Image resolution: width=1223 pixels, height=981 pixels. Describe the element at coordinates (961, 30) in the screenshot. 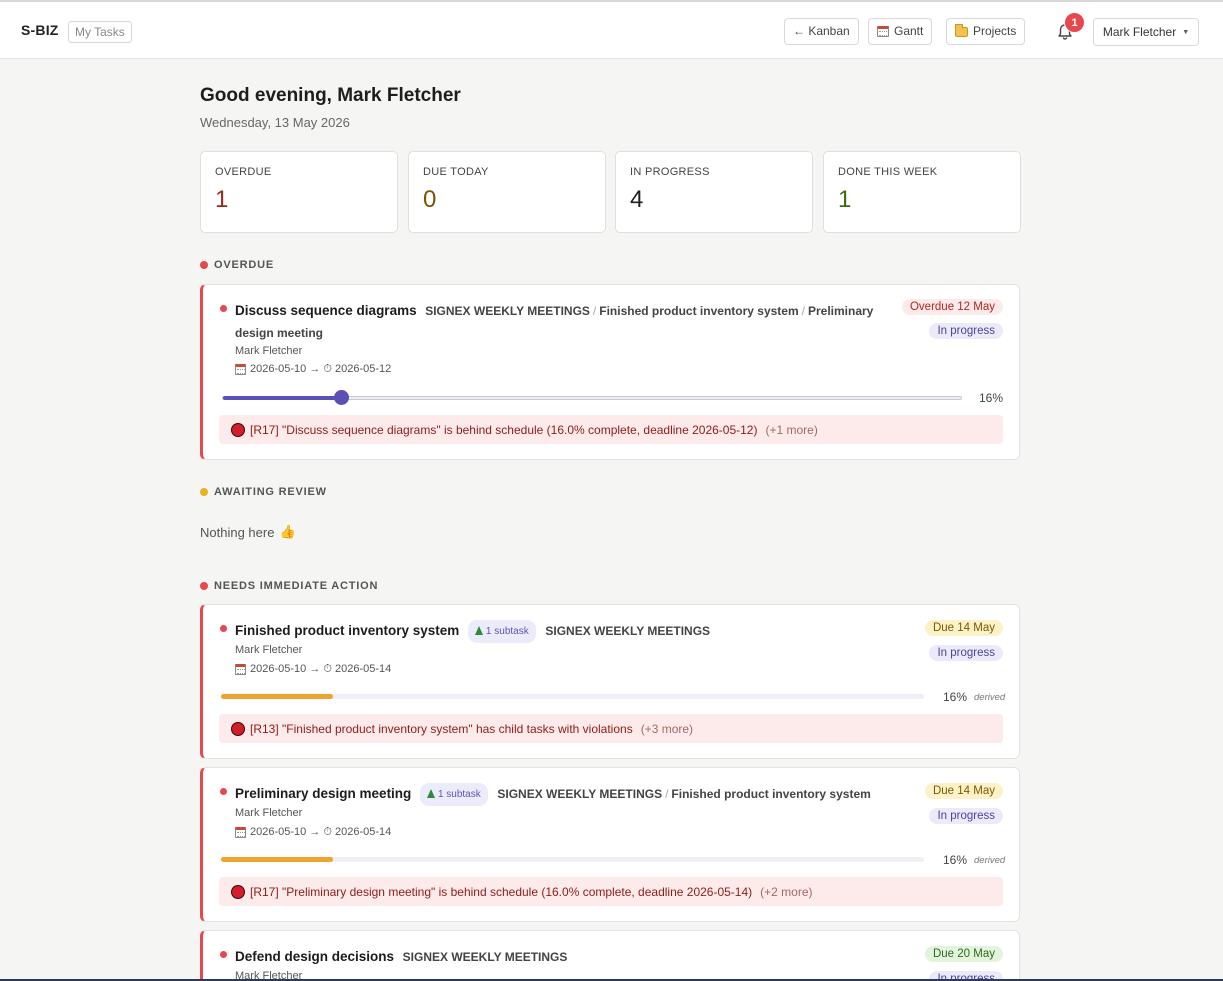

I see `folder-icon` at that location.